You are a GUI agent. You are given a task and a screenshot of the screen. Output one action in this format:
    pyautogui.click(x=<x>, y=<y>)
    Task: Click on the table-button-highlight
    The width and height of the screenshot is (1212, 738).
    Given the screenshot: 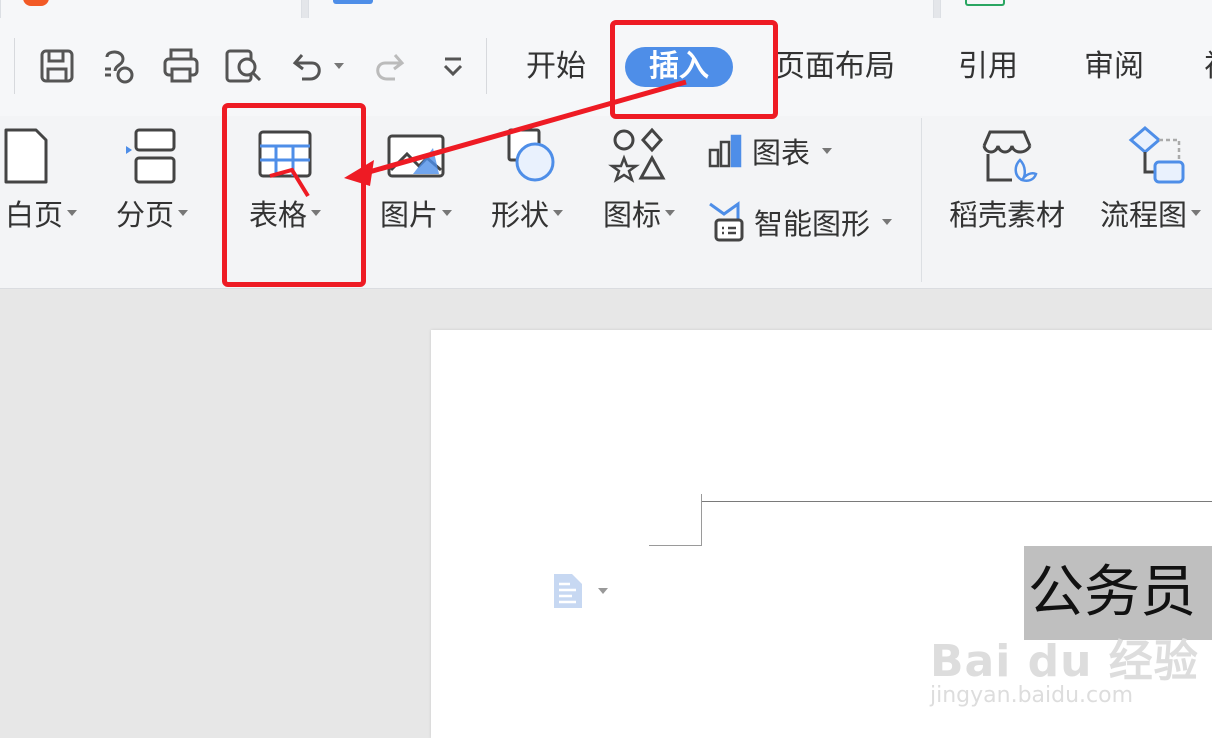 What is the action you would take?
    pyautogui.click(x=294, y=195)
    